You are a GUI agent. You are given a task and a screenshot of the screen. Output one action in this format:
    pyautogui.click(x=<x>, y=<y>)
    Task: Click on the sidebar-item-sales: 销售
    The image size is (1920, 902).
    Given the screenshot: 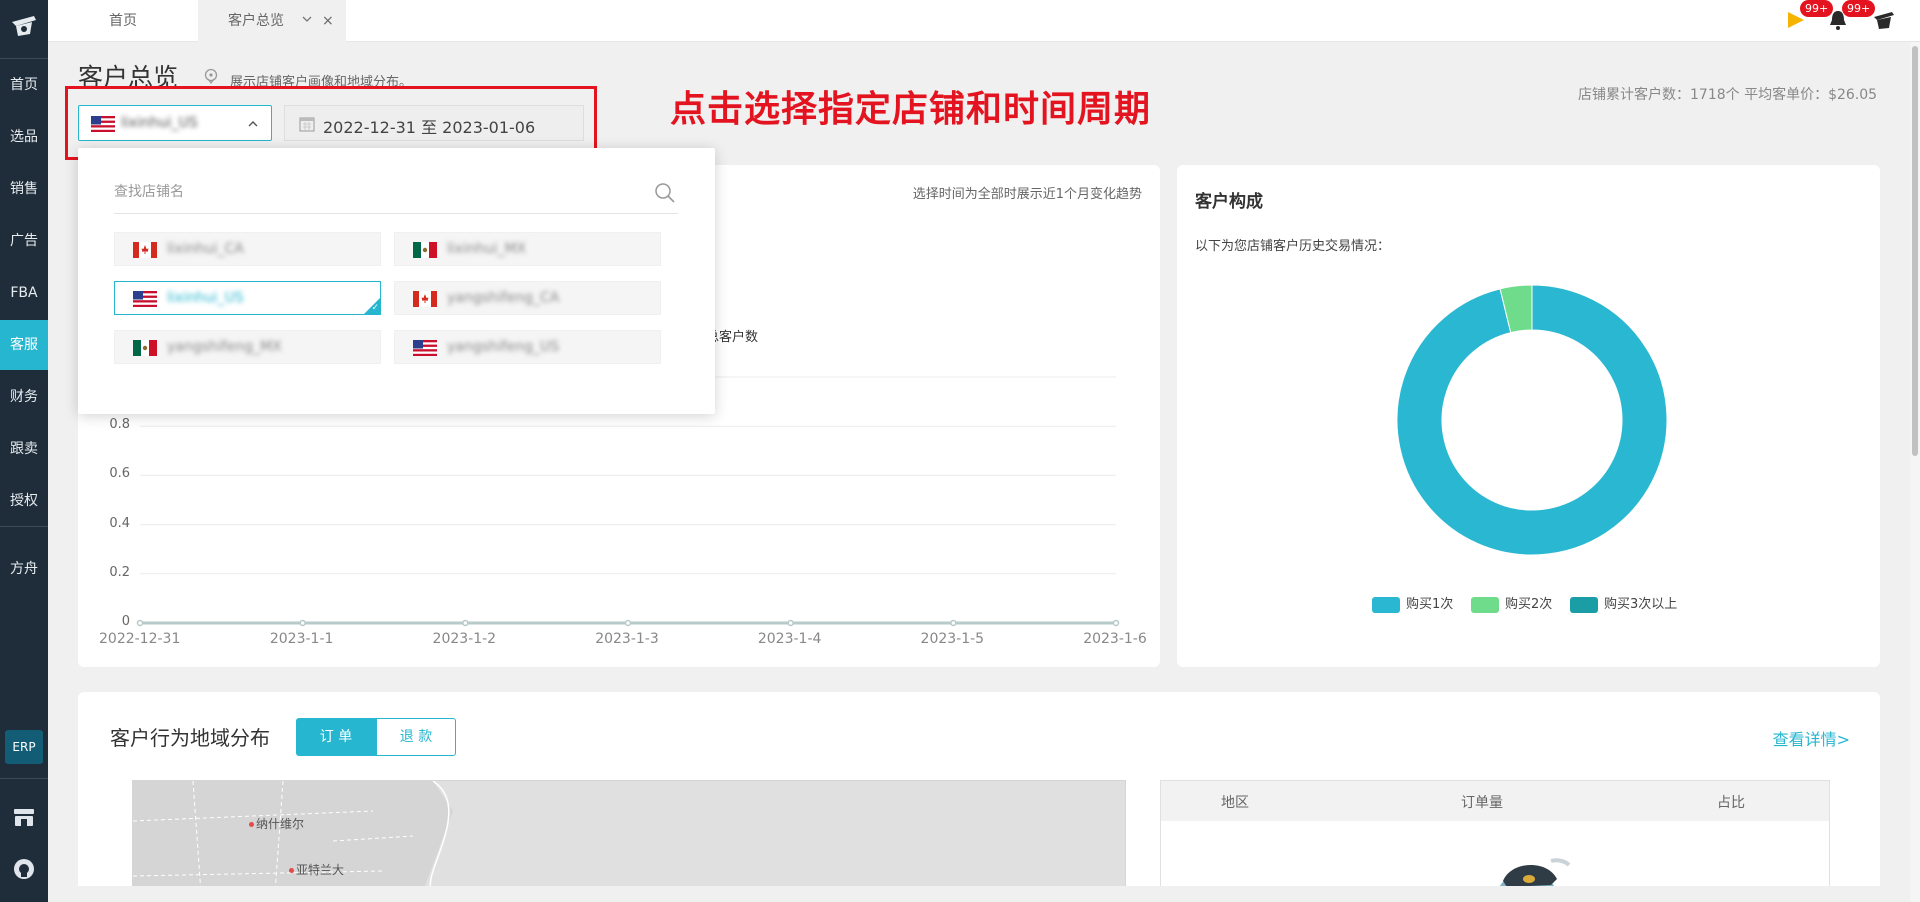 What is the action you would take?
    pyautogui.click(x=24, y=189)
    